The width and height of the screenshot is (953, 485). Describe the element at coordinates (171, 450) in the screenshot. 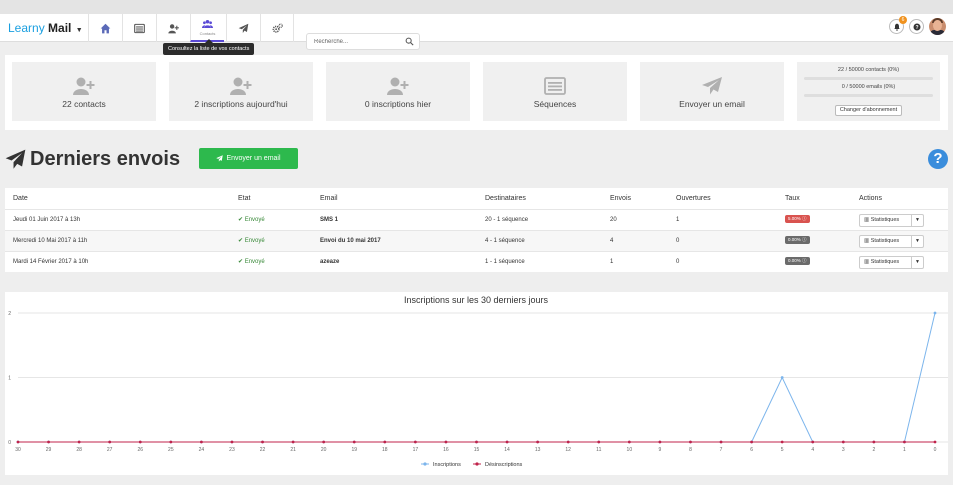

I see `x-tick-label: 25` at that location.